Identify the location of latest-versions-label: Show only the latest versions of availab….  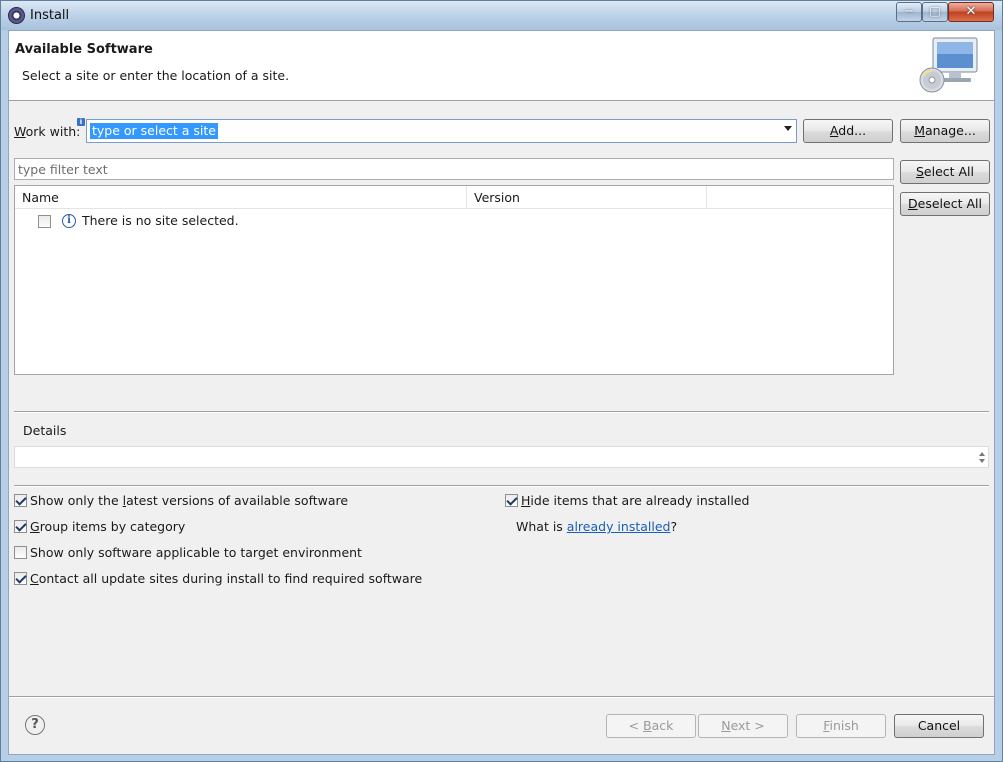
(189, 500).